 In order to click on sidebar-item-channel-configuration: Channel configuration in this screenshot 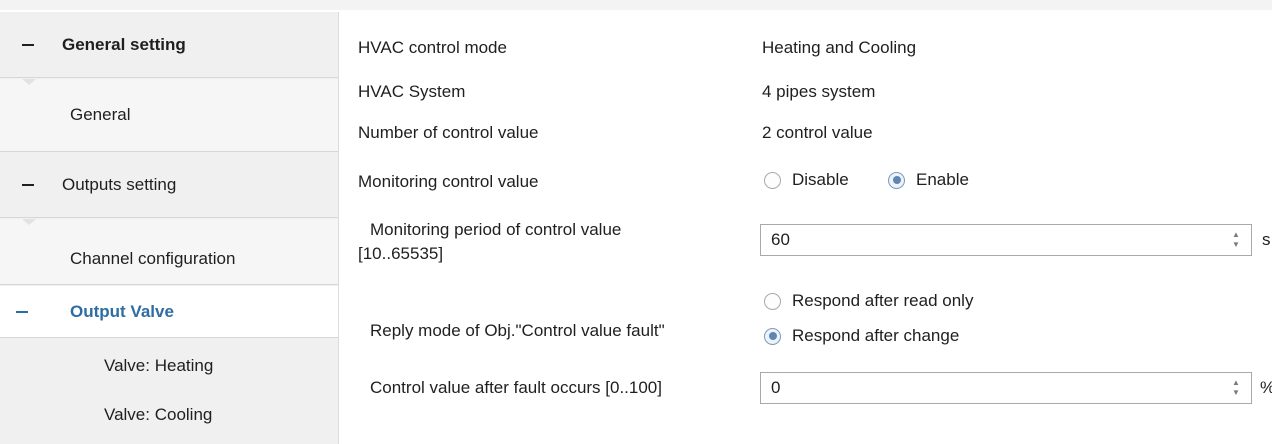, I will do `click(169, 252)`.